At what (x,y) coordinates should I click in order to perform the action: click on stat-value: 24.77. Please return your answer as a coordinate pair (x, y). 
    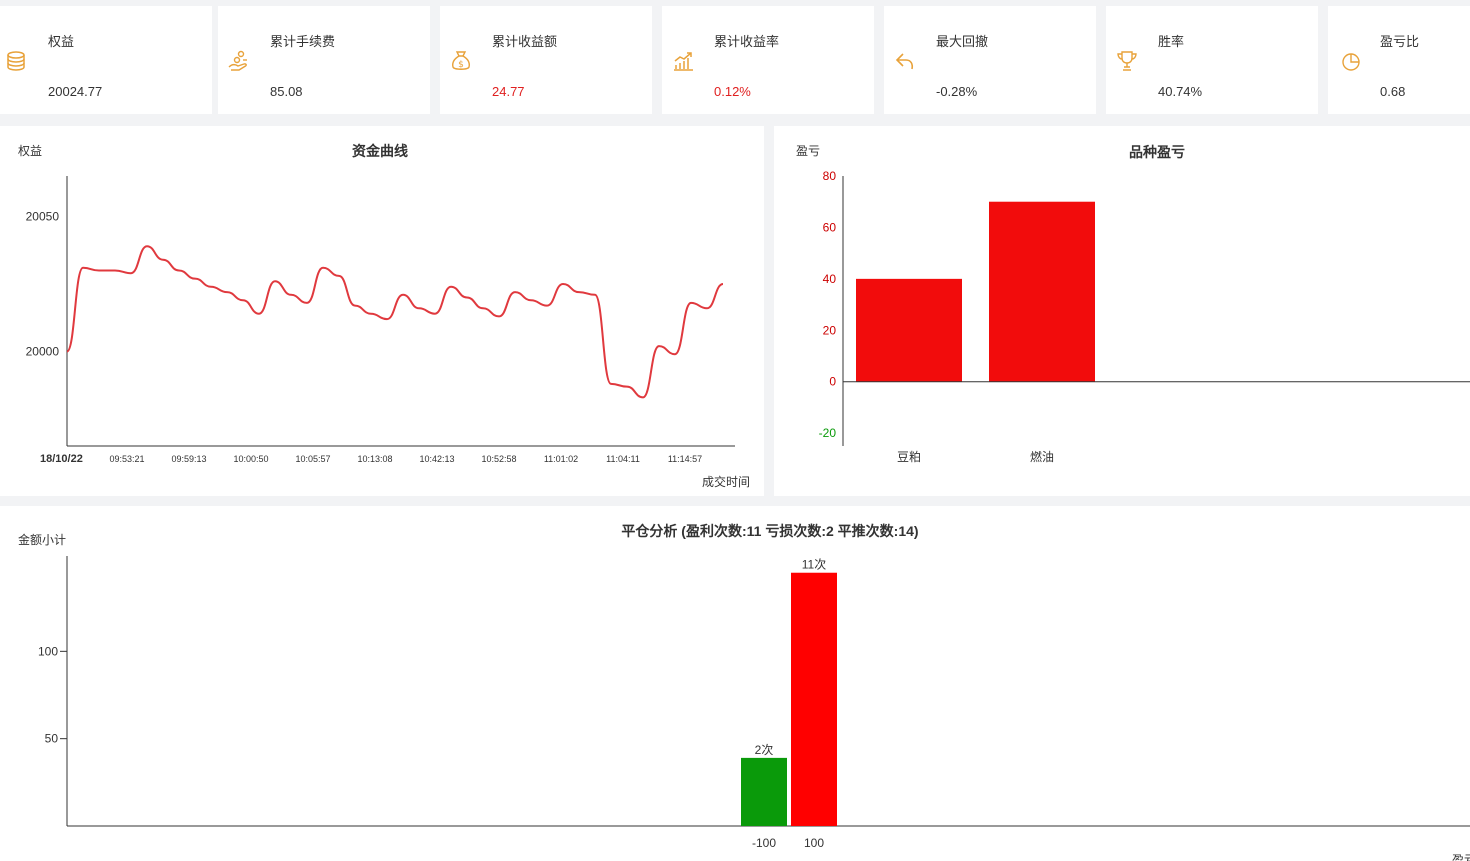
    Looking at the image, I should click on (508, 91).